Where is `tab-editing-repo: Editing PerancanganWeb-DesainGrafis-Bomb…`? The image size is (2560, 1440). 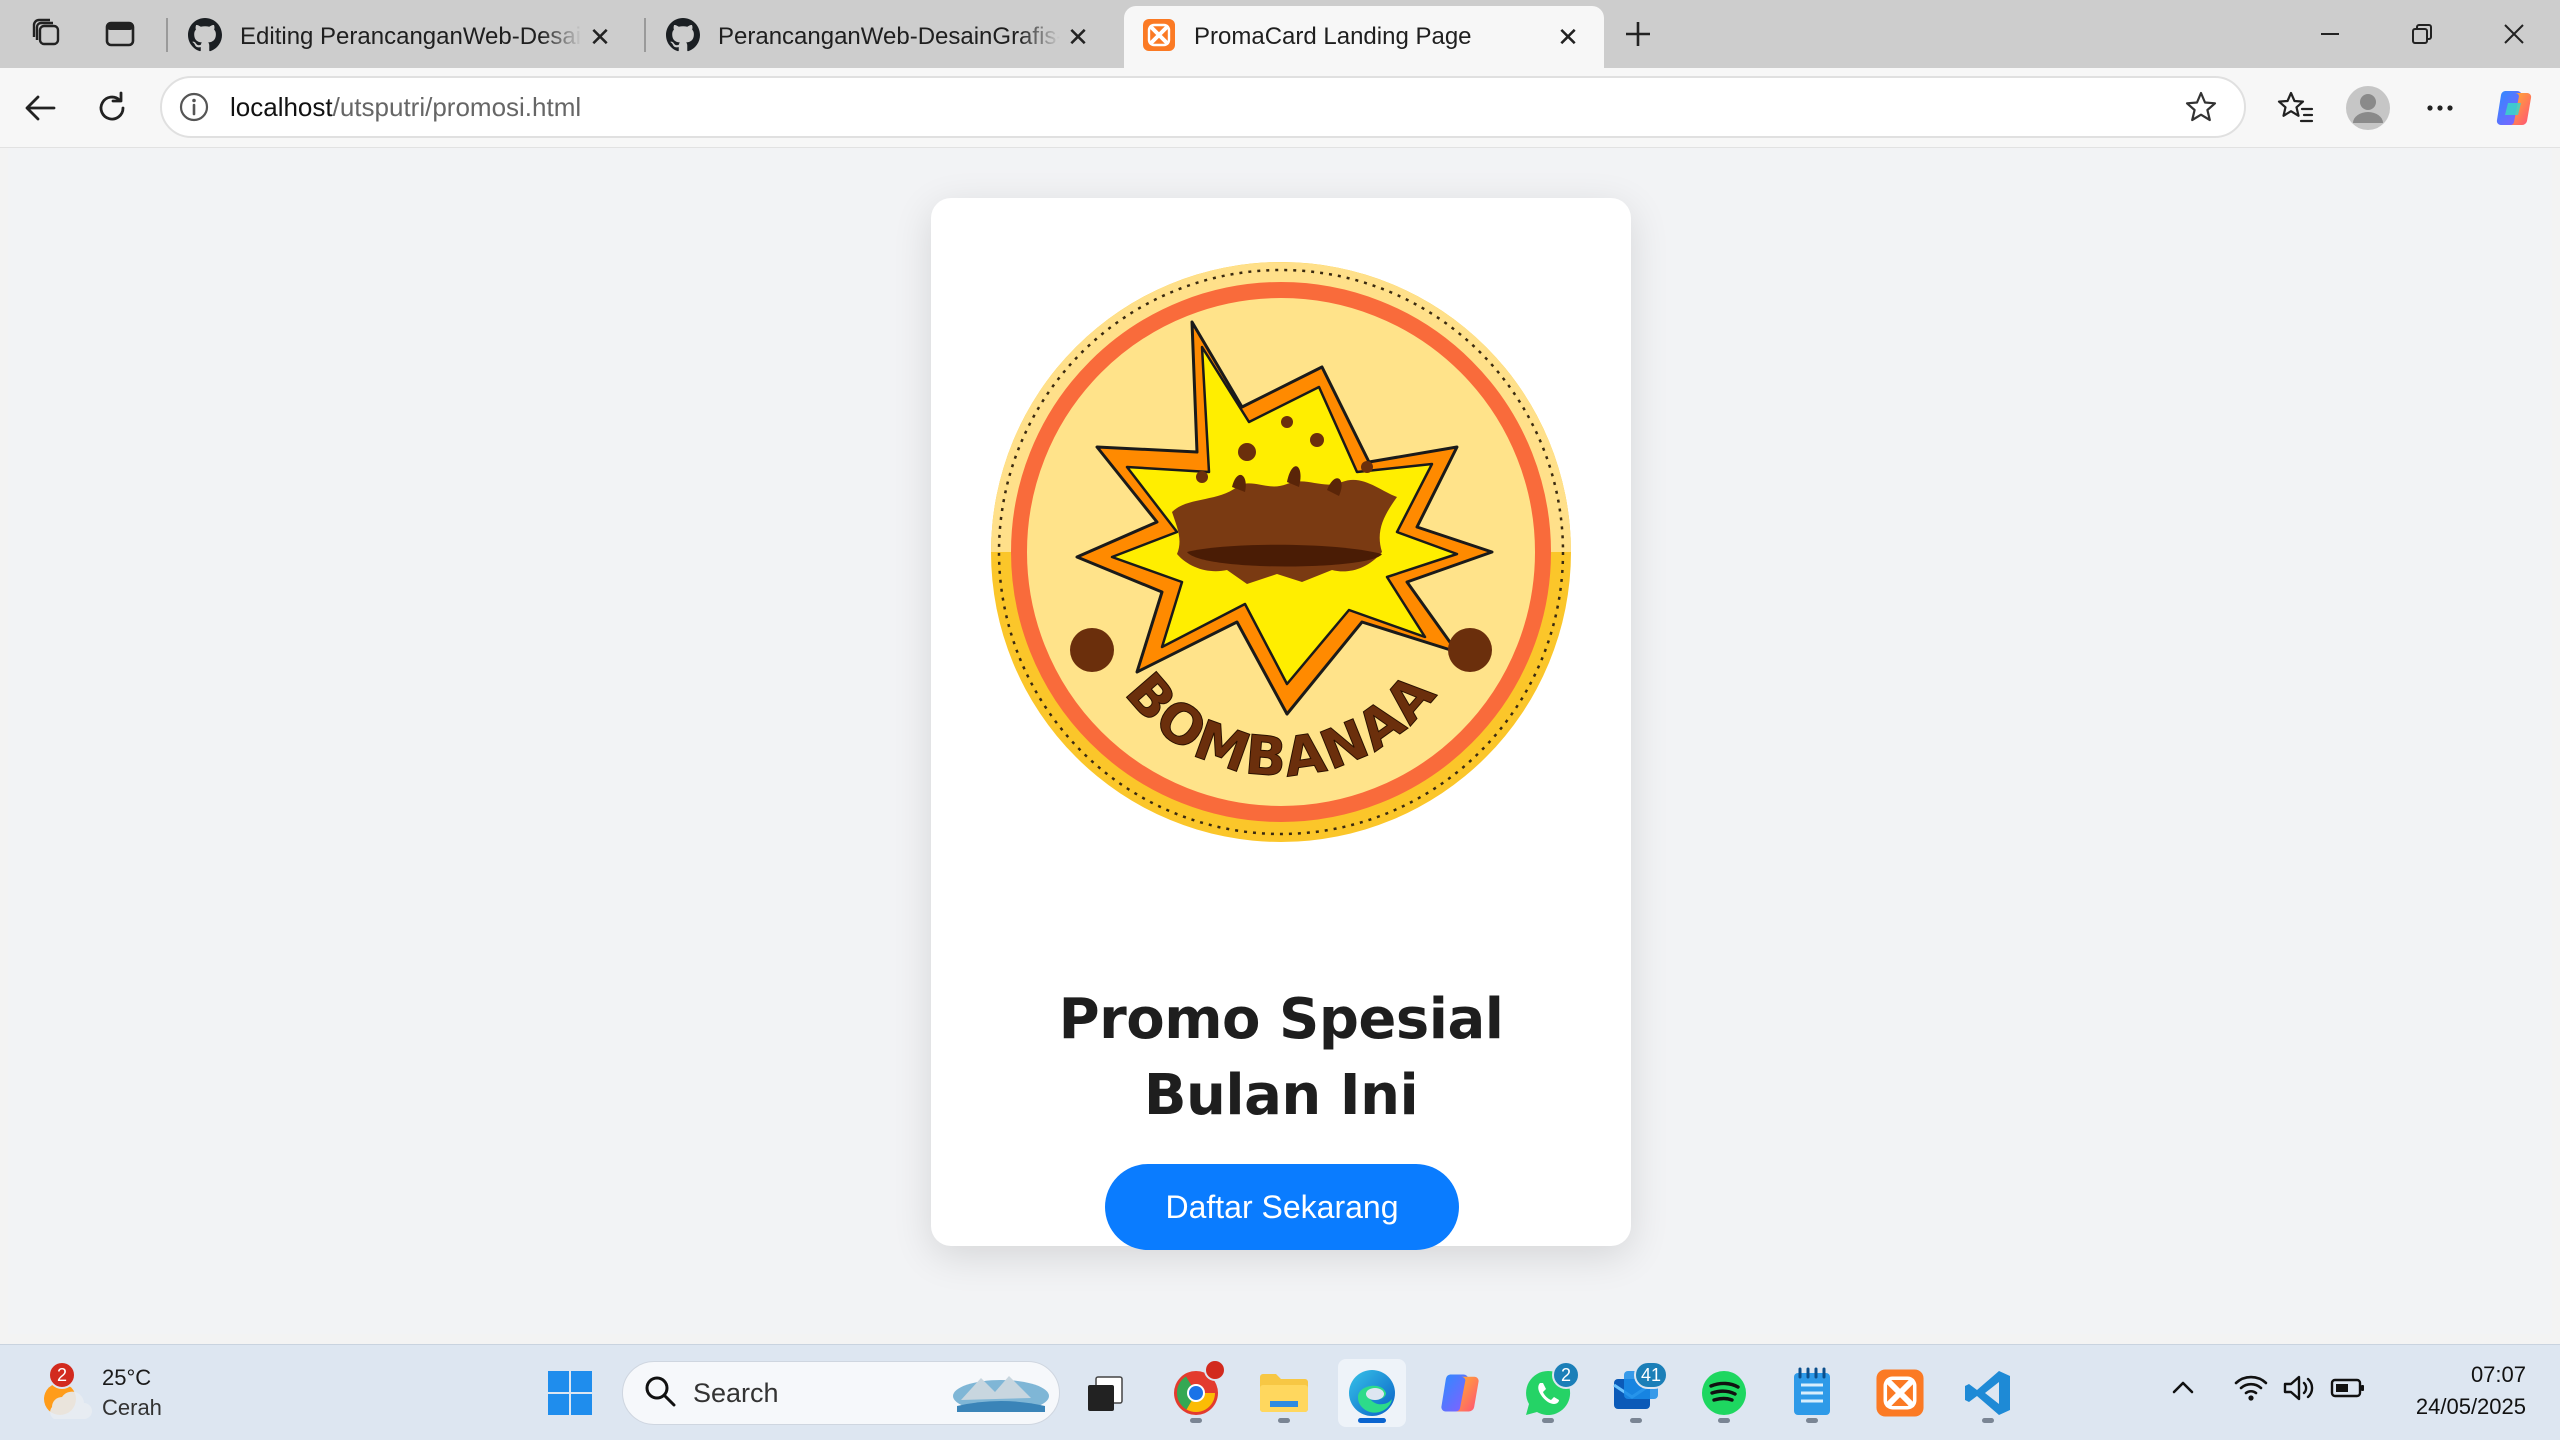 tab-editing-repo: Editing PerancanganWeb-DesainGrafis-Bomb… is located at coordinates (403, 37).